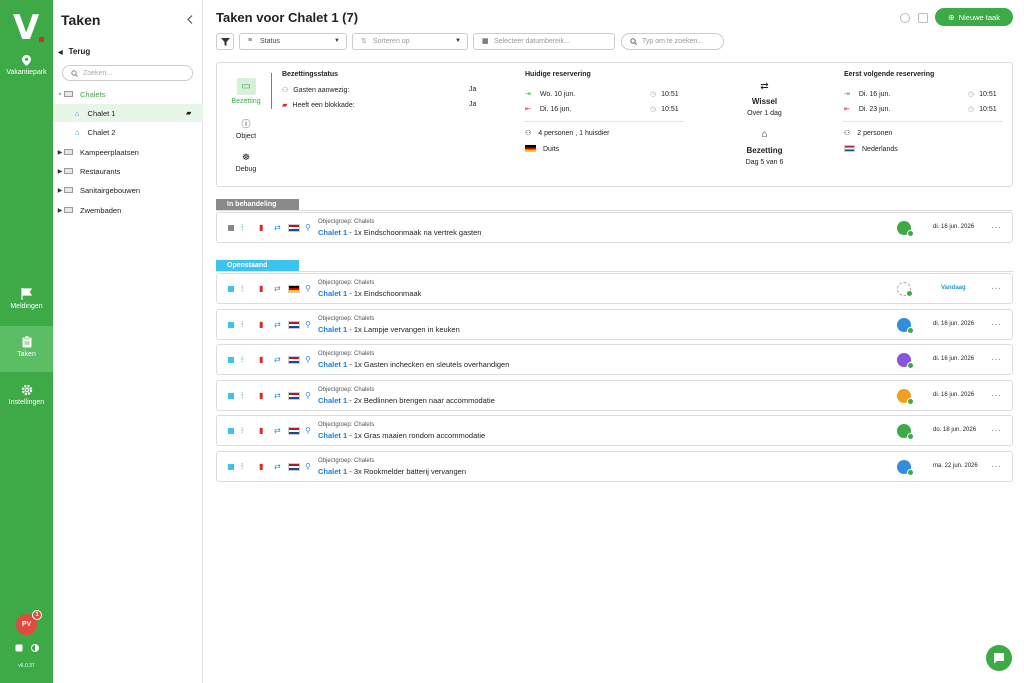  What do you see at coordinates (905, 18) in the screenshot?
I see `settings-icon` at bounding box center [905, 18].